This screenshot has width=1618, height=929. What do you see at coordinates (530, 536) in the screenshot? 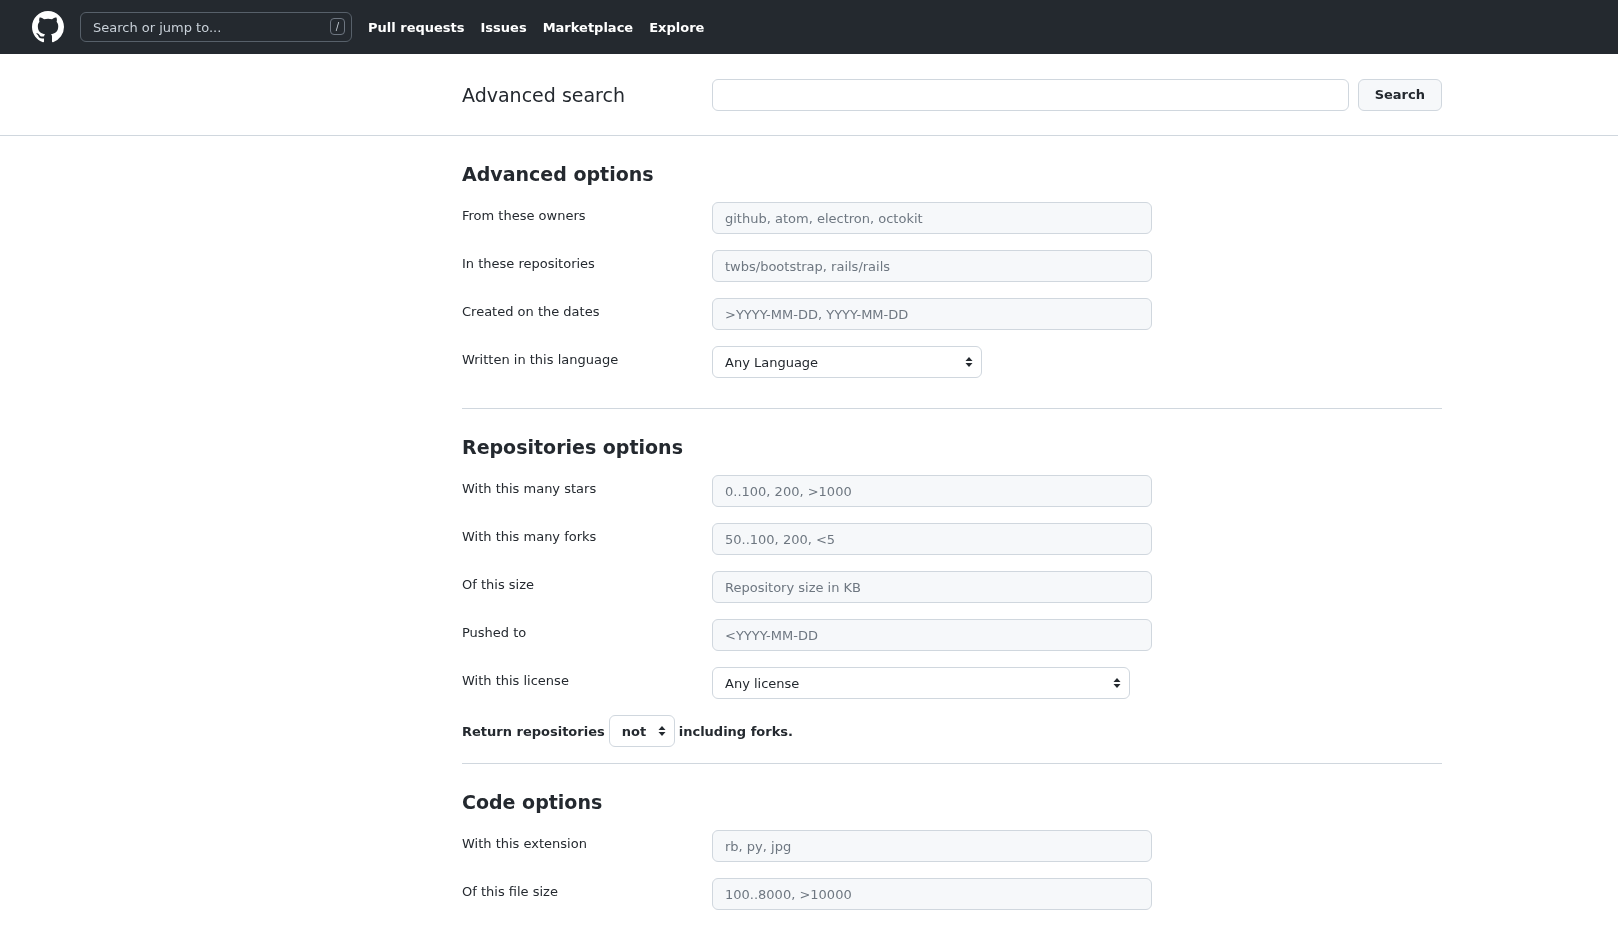
I see `field-label: With this many forks` at bounding box center [530, 536].